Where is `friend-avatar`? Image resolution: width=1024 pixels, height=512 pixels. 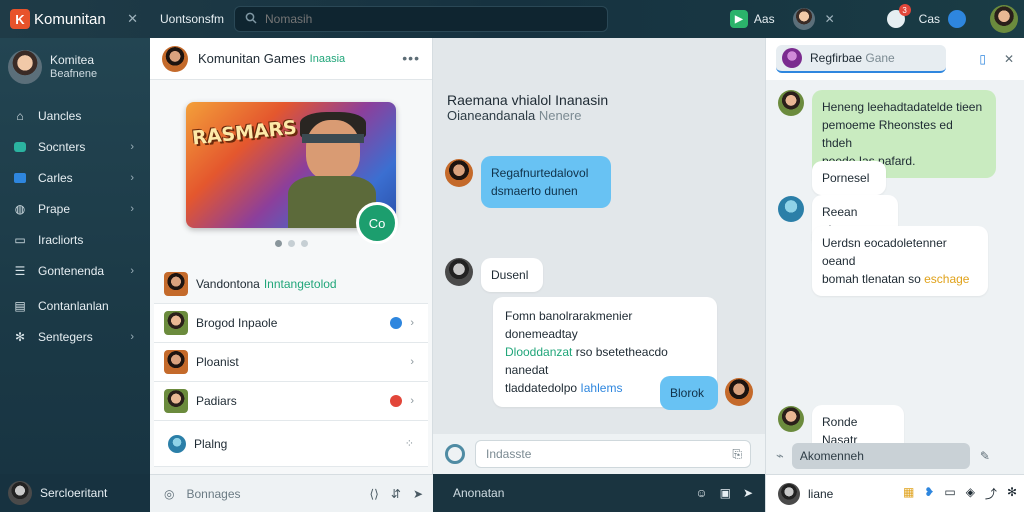 friend-avatar is located at coordinates (803, 19).